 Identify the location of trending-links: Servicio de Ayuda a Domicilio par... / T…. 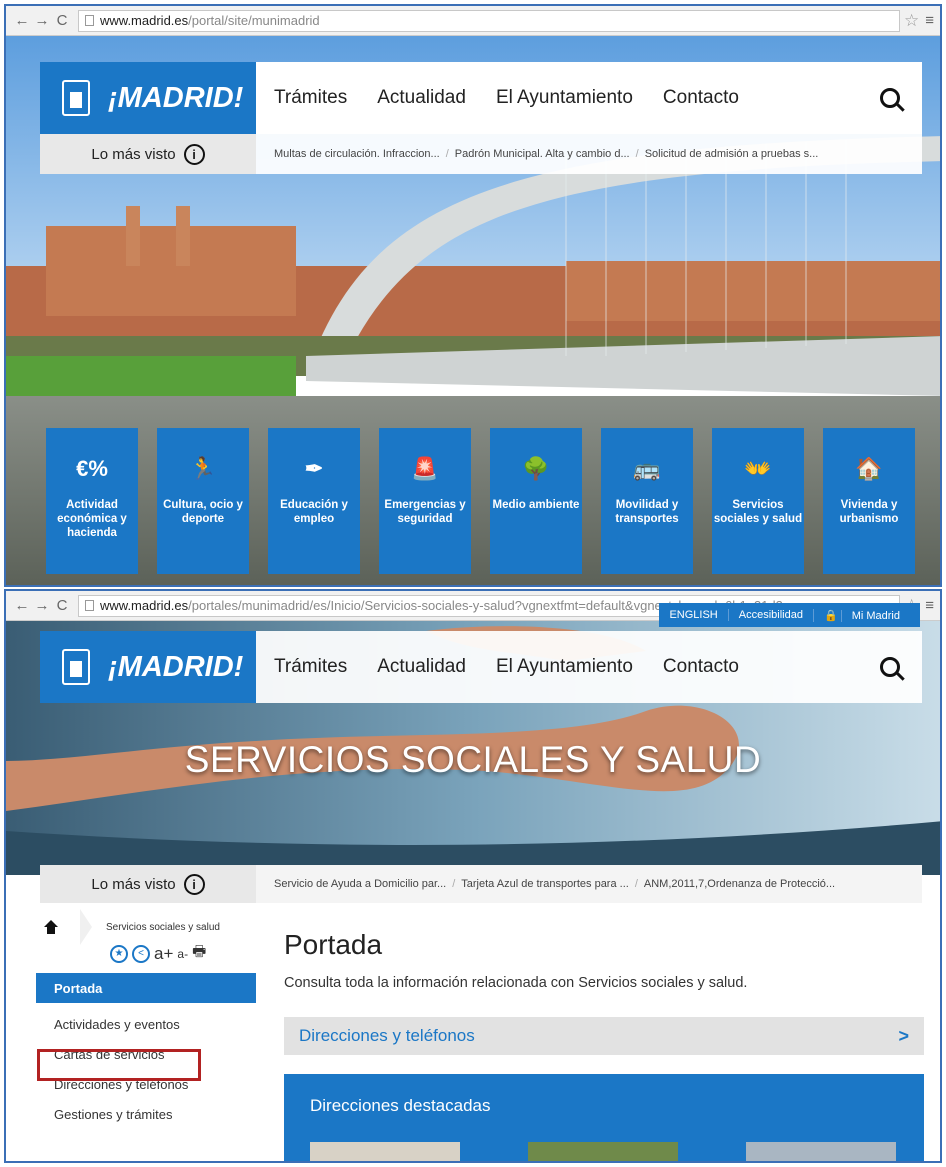
(589, 884).